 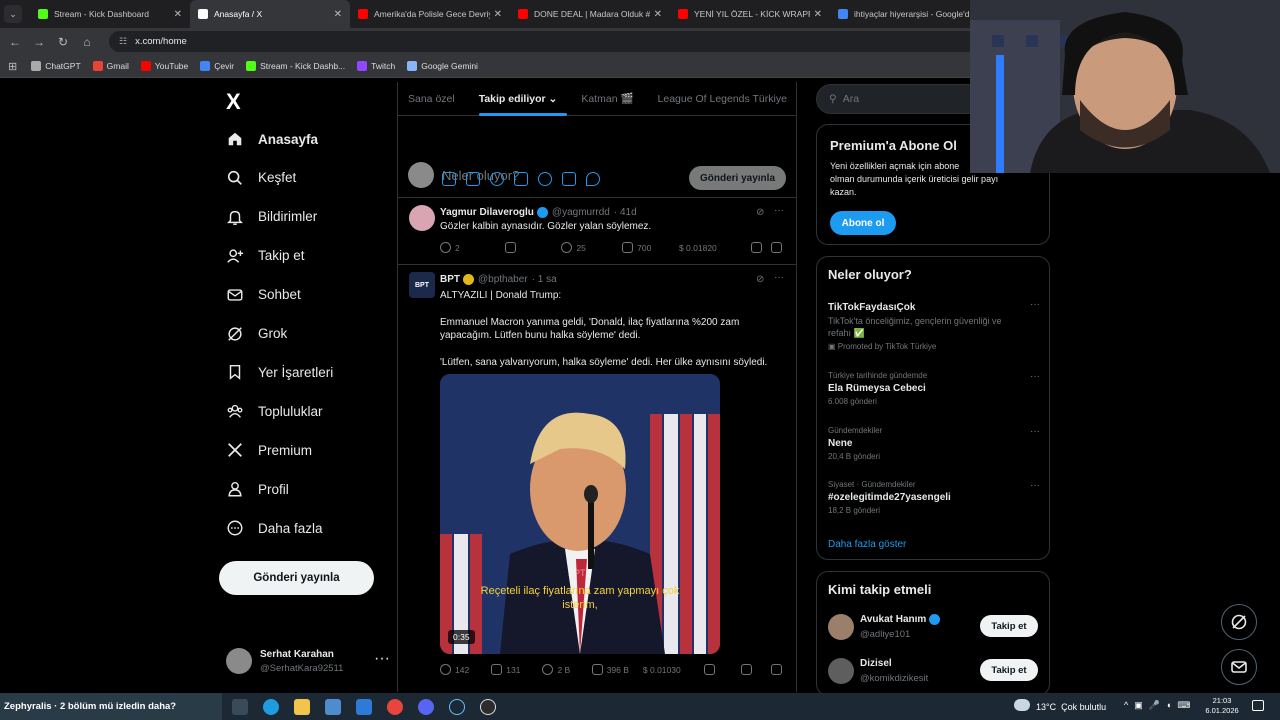 What do you see at coordinates (274, 528) in the screenshot?
I see `nav-item: Daha fazla` at bounding box center [274, 528].